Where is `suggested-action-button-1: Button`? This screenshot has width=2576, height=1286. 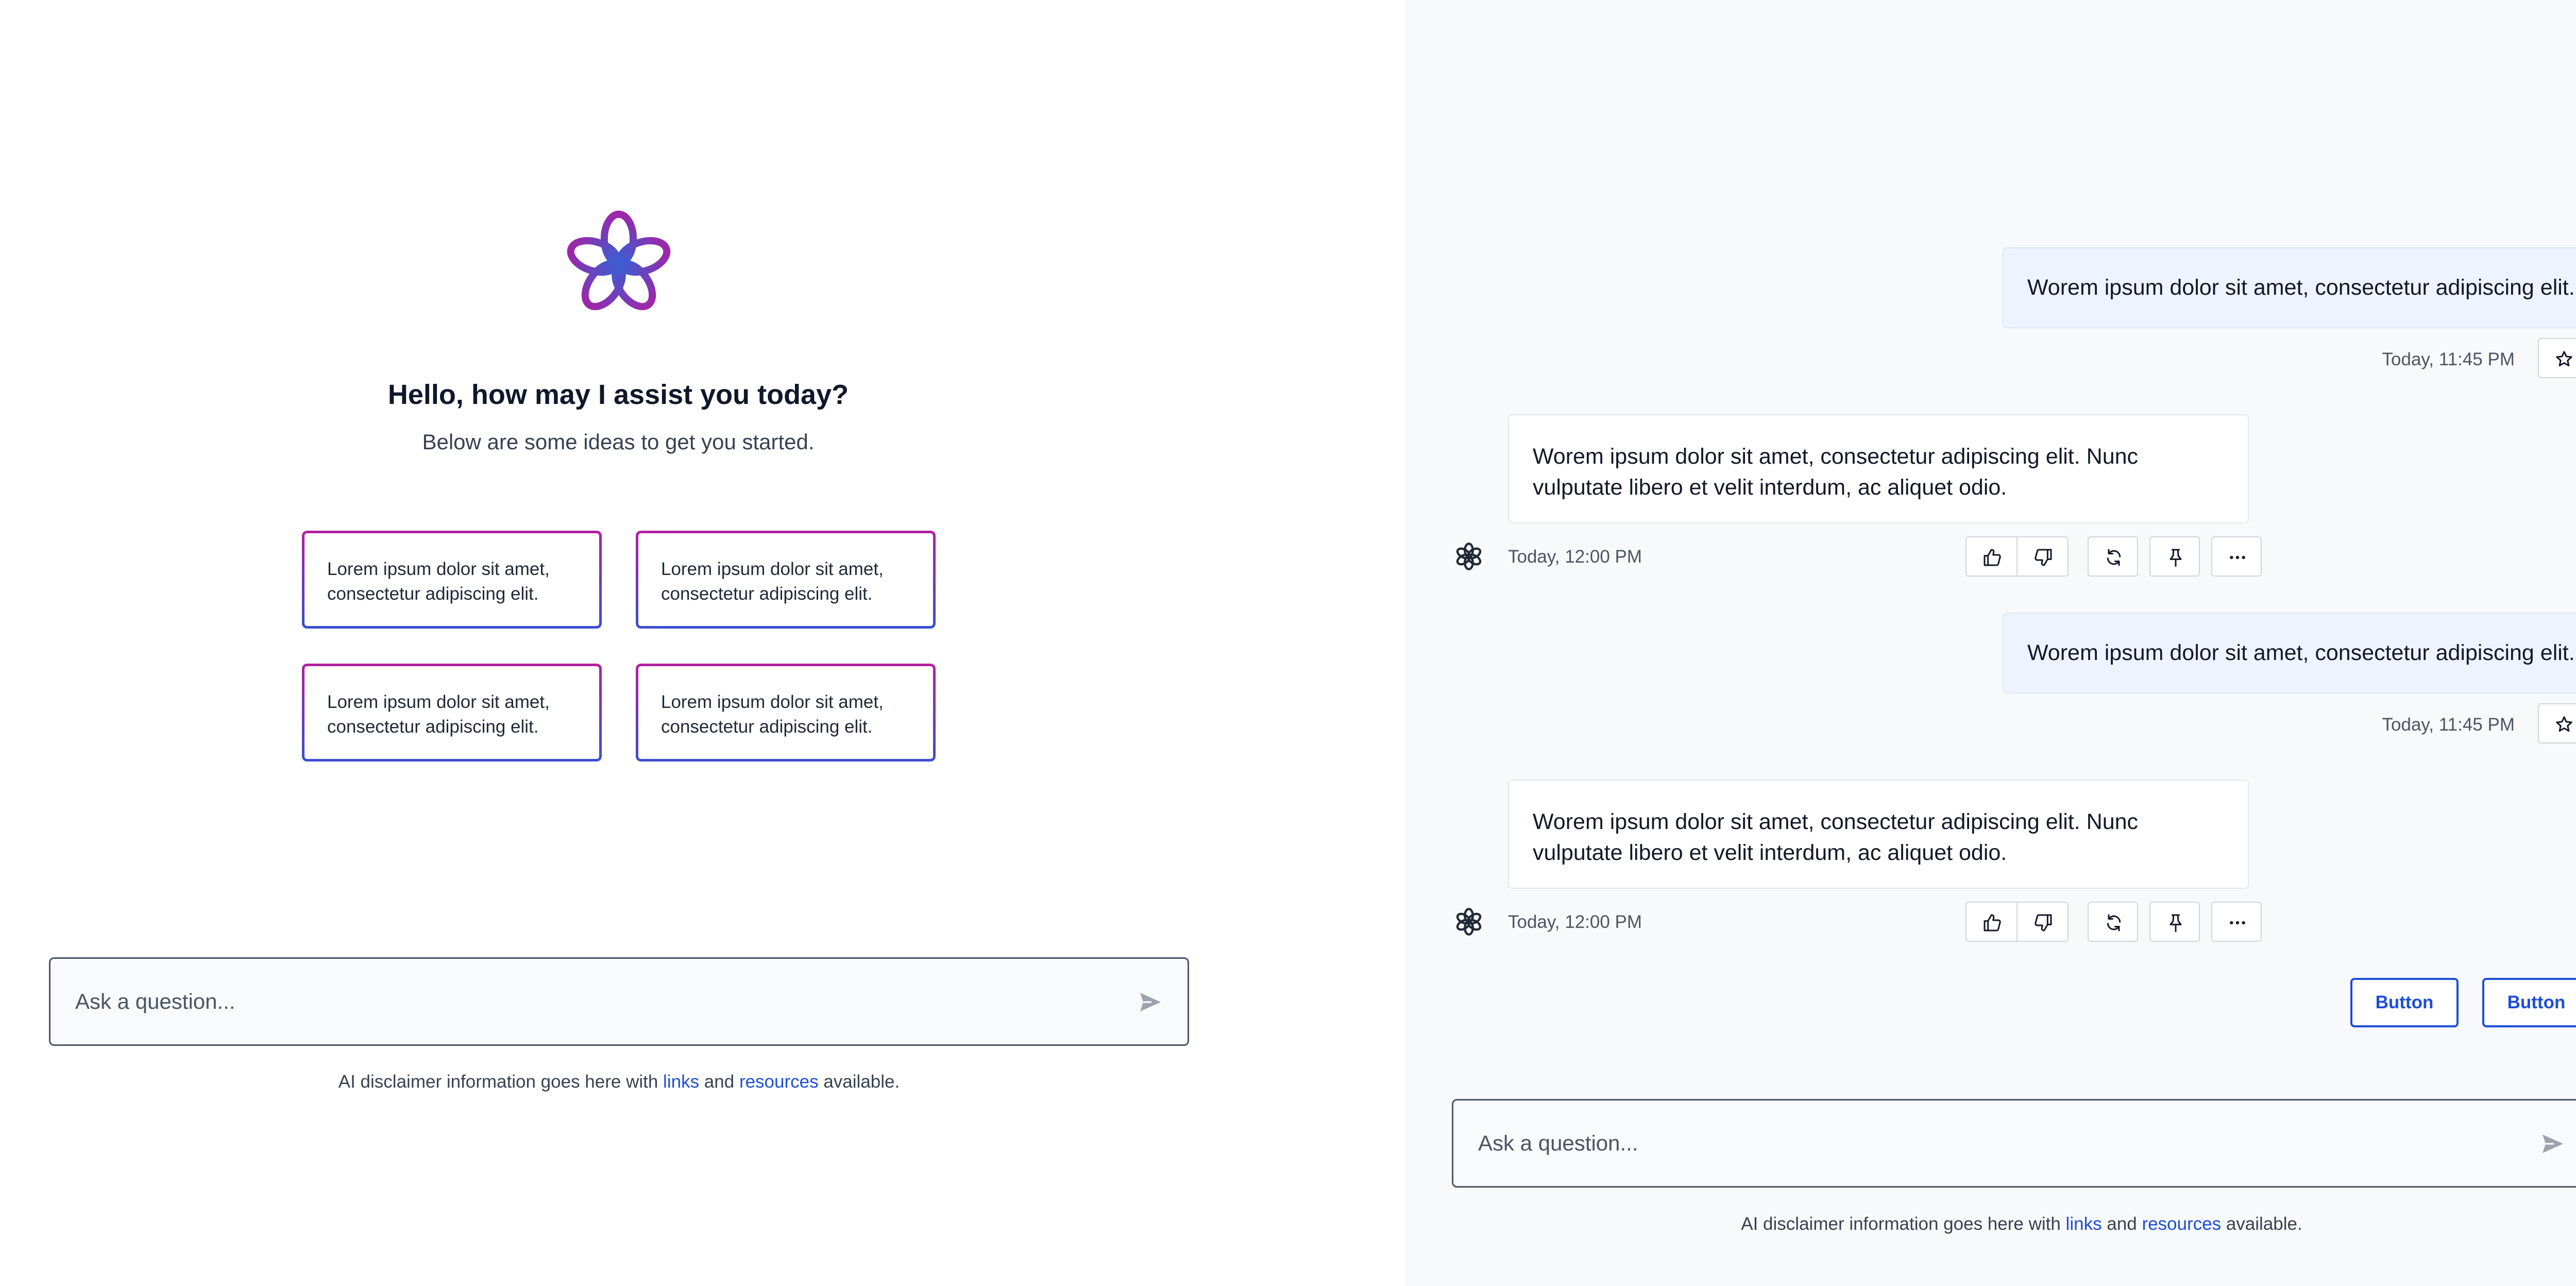
suggested-action-button-1: Button is located at coordinates (2404, 1002).